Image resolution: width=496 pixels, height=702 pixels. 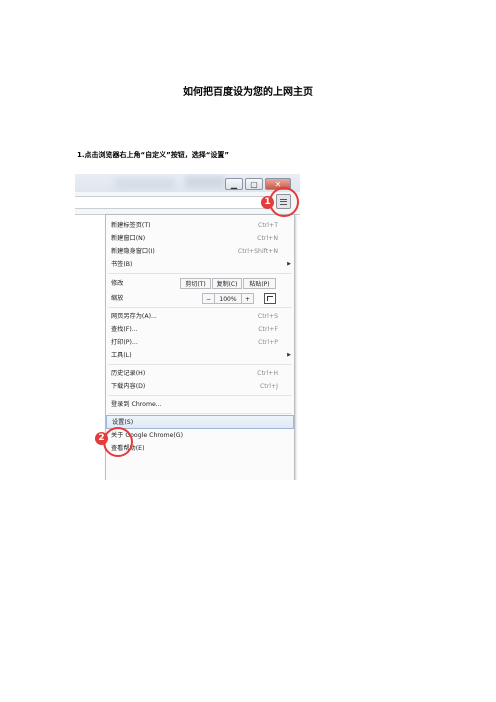 I want to click on zoom-out-button: −, so click(x=208, y=298).